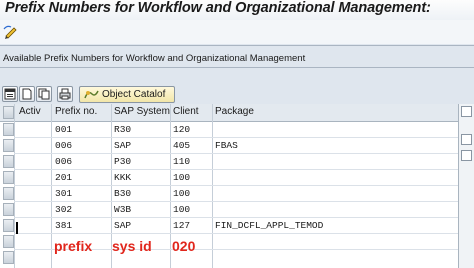 The image size is (474, 268). What do you see at coordinates (237, 95) in the screenshot?
I see `table-toolbar: Object Catalof` at bounding box center [237, 95].